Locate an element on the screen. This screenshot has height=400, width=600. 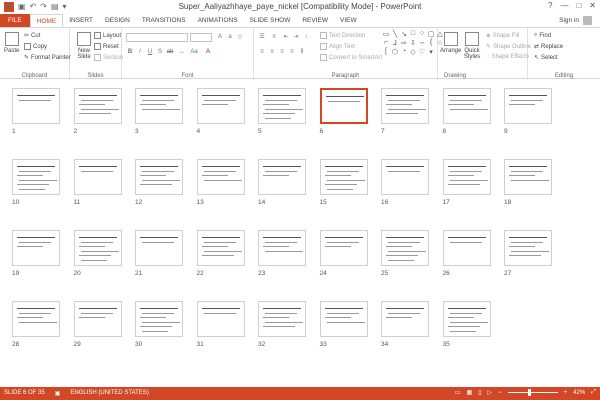
layout-button: Layout is located at coordinates (107, 35).